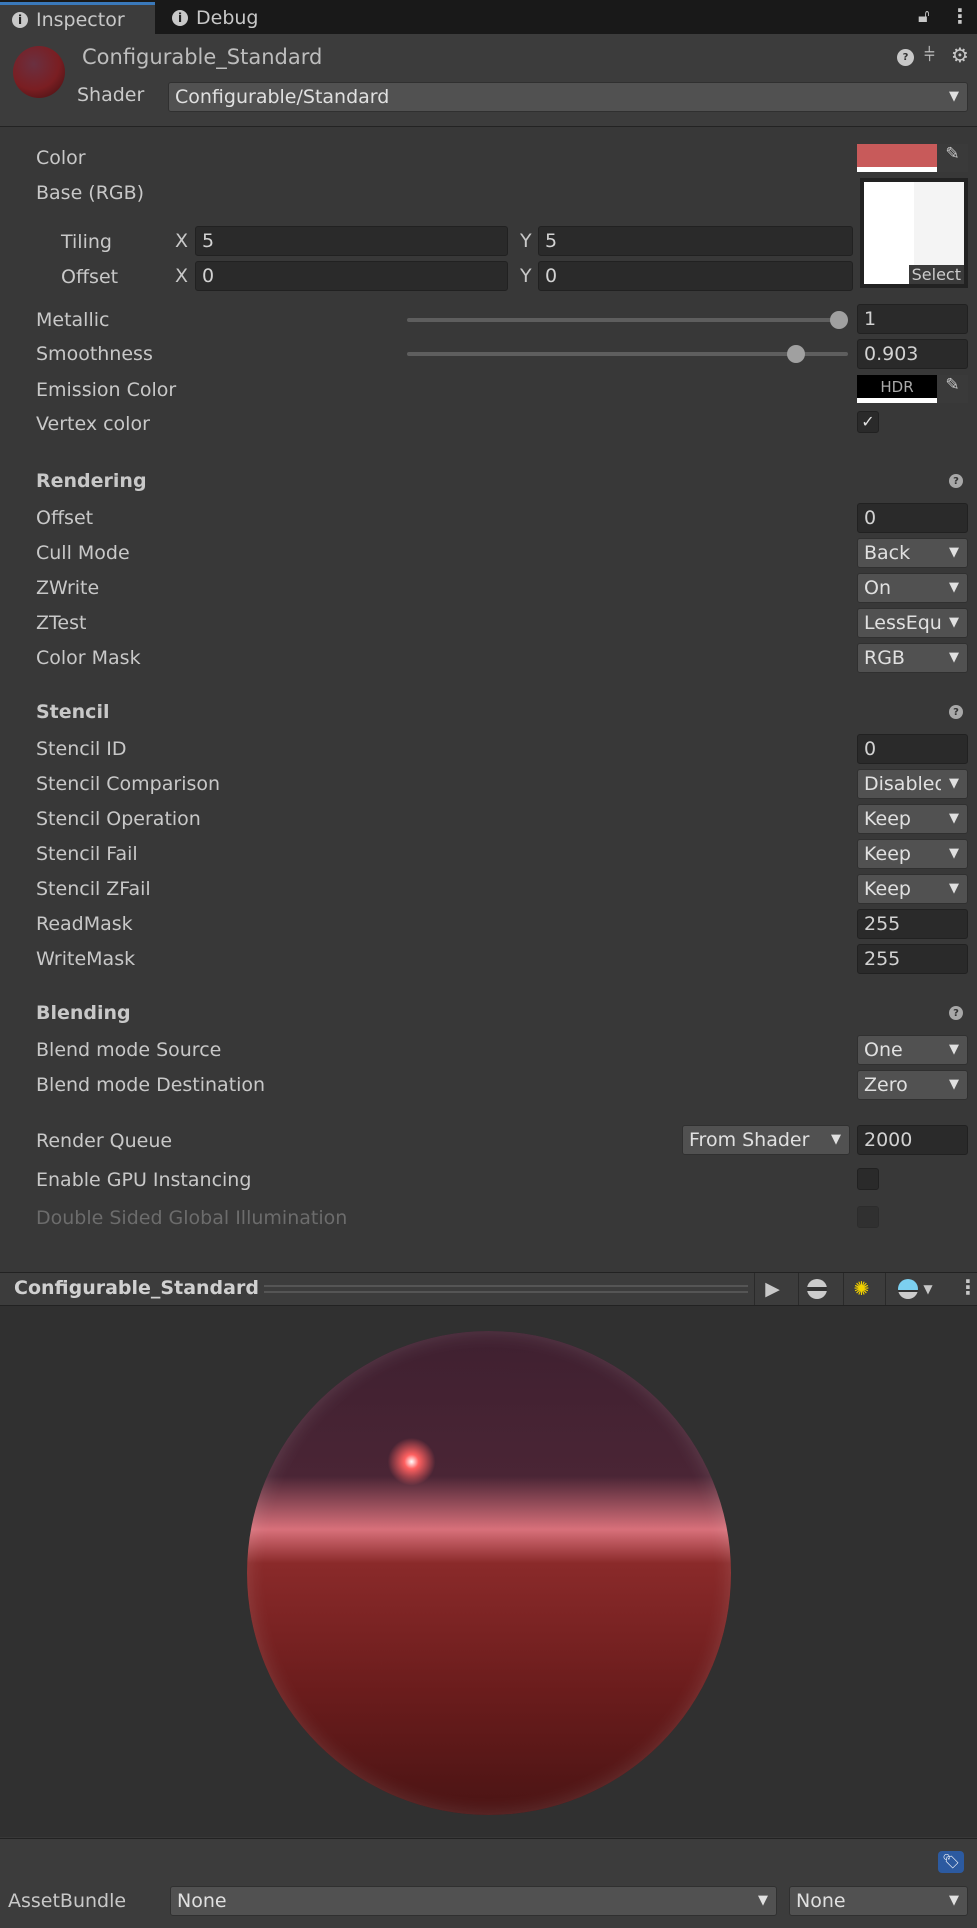  I want to click on property-label: ZTest, so click(61, 623).